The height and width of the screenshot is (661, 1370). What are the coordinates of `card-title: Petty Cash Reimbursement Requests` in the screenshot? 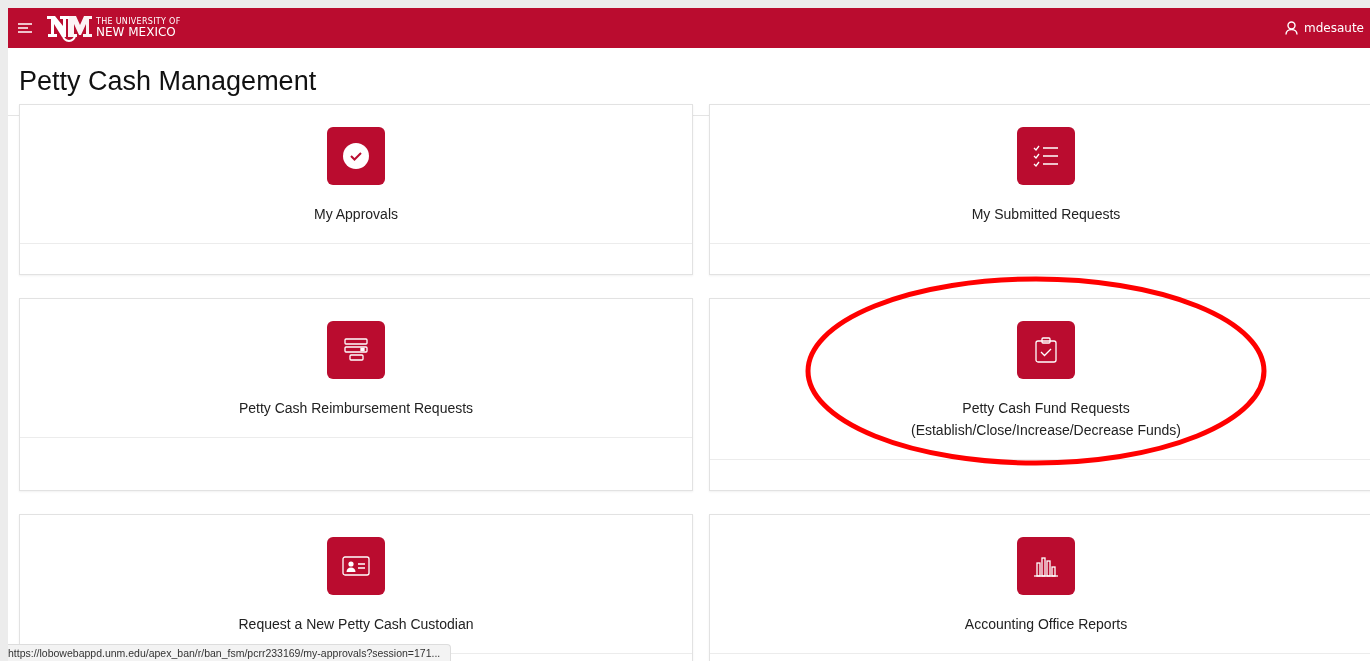 It's located at (356, 408).